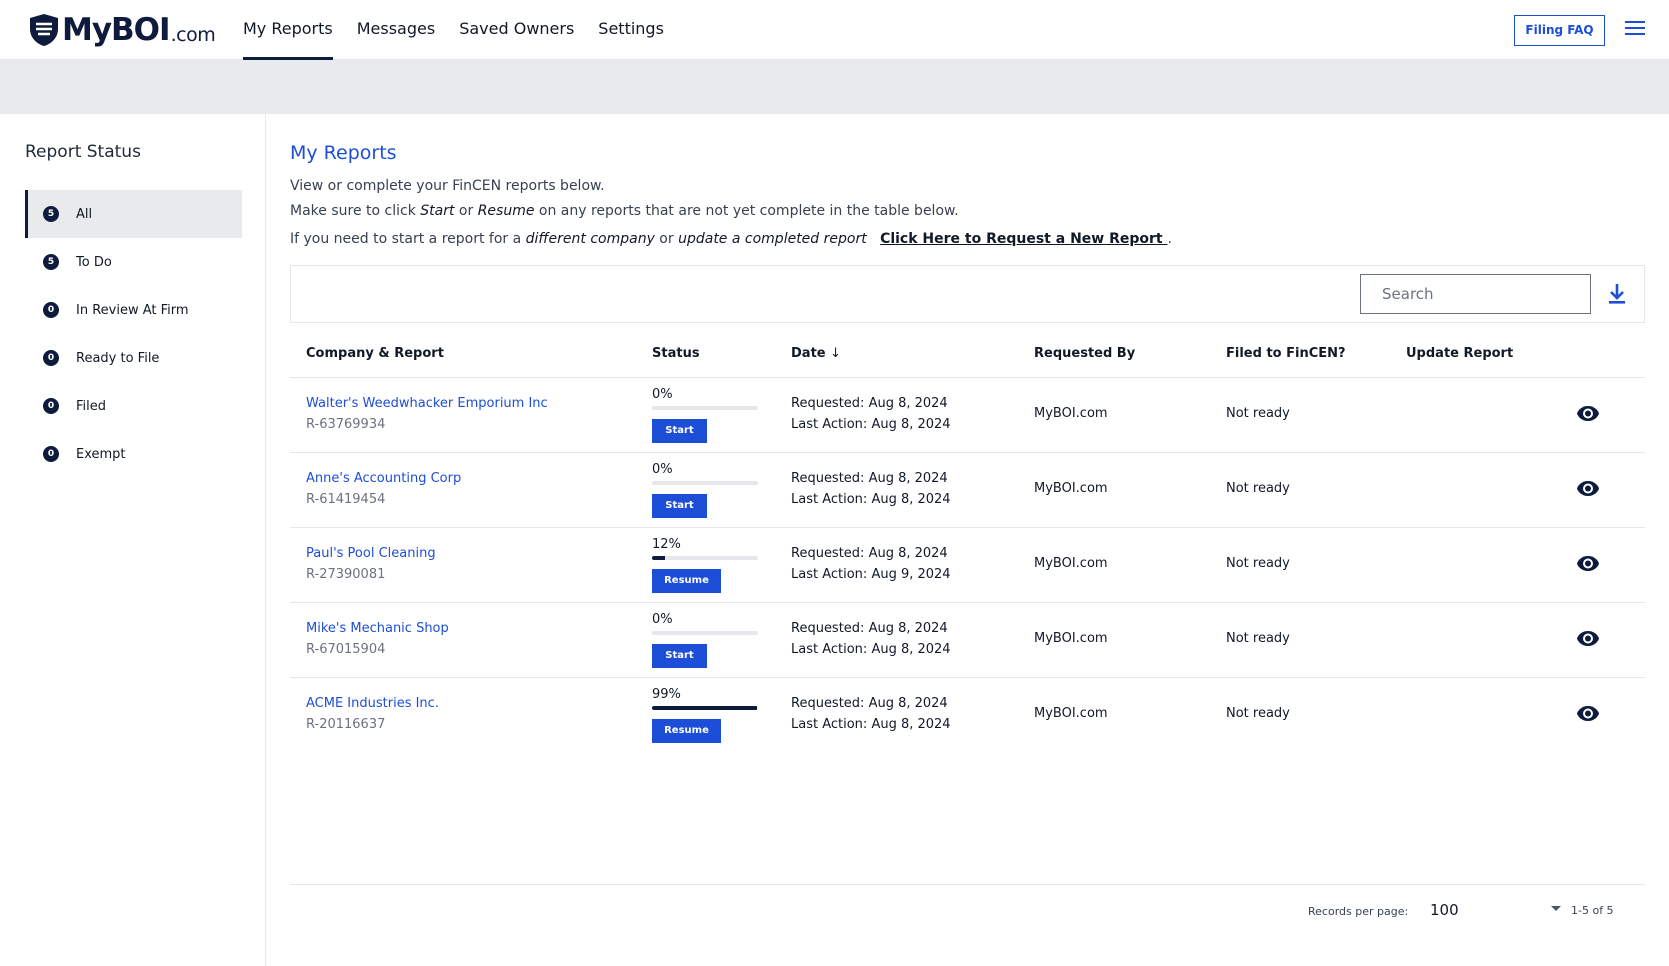  I want to click on header-filed-to-fincen: Filed to FinCEN?, so click(1286, 353).